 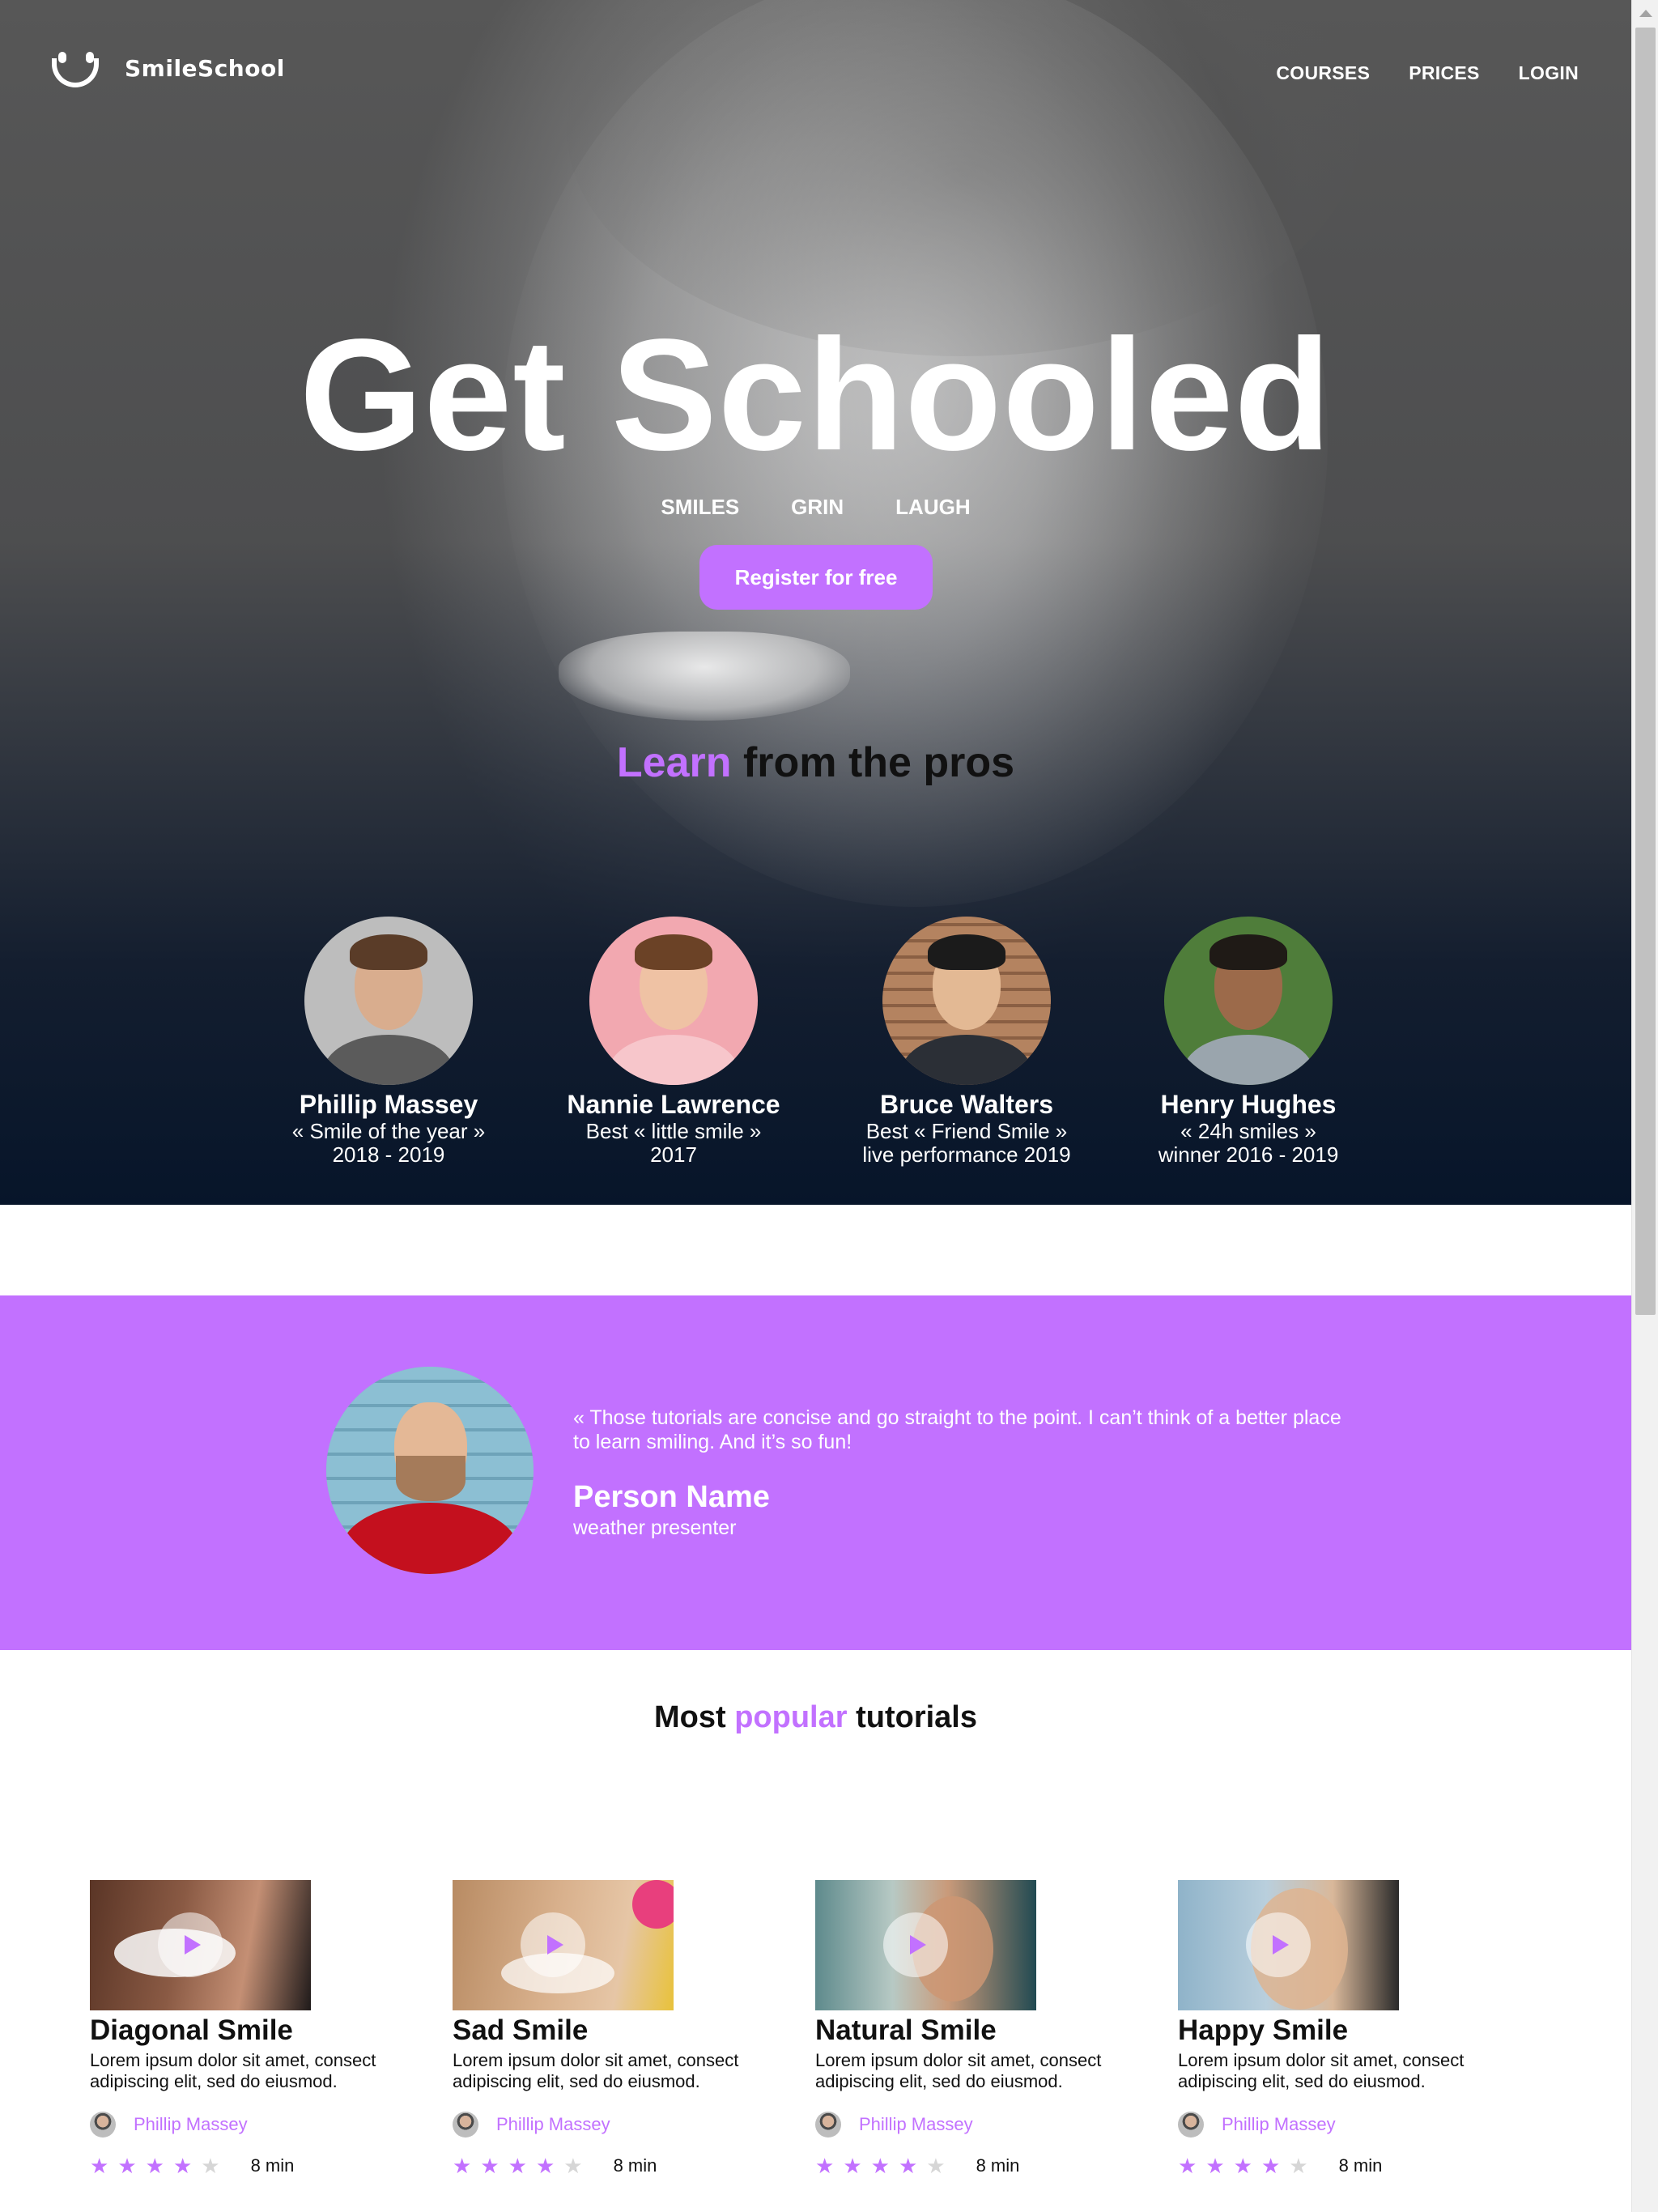 I want to click on pro-award: « 24h smiles », so click(x=1248, y=1130).